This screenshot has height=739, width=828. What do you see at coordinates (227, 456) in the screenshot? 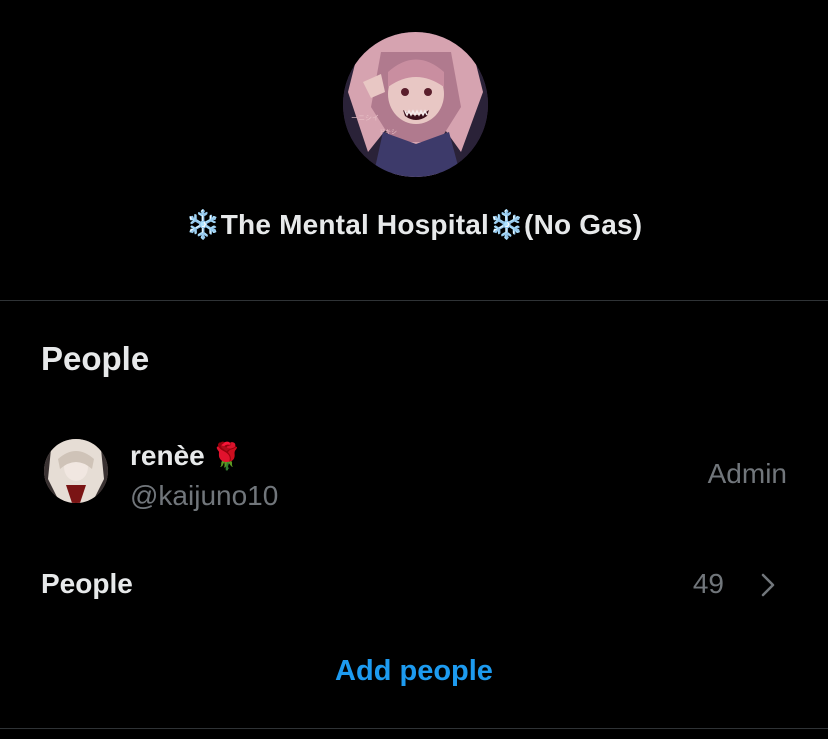
I see `rose-emoji: 🌹` at bounding box center [227, 456].